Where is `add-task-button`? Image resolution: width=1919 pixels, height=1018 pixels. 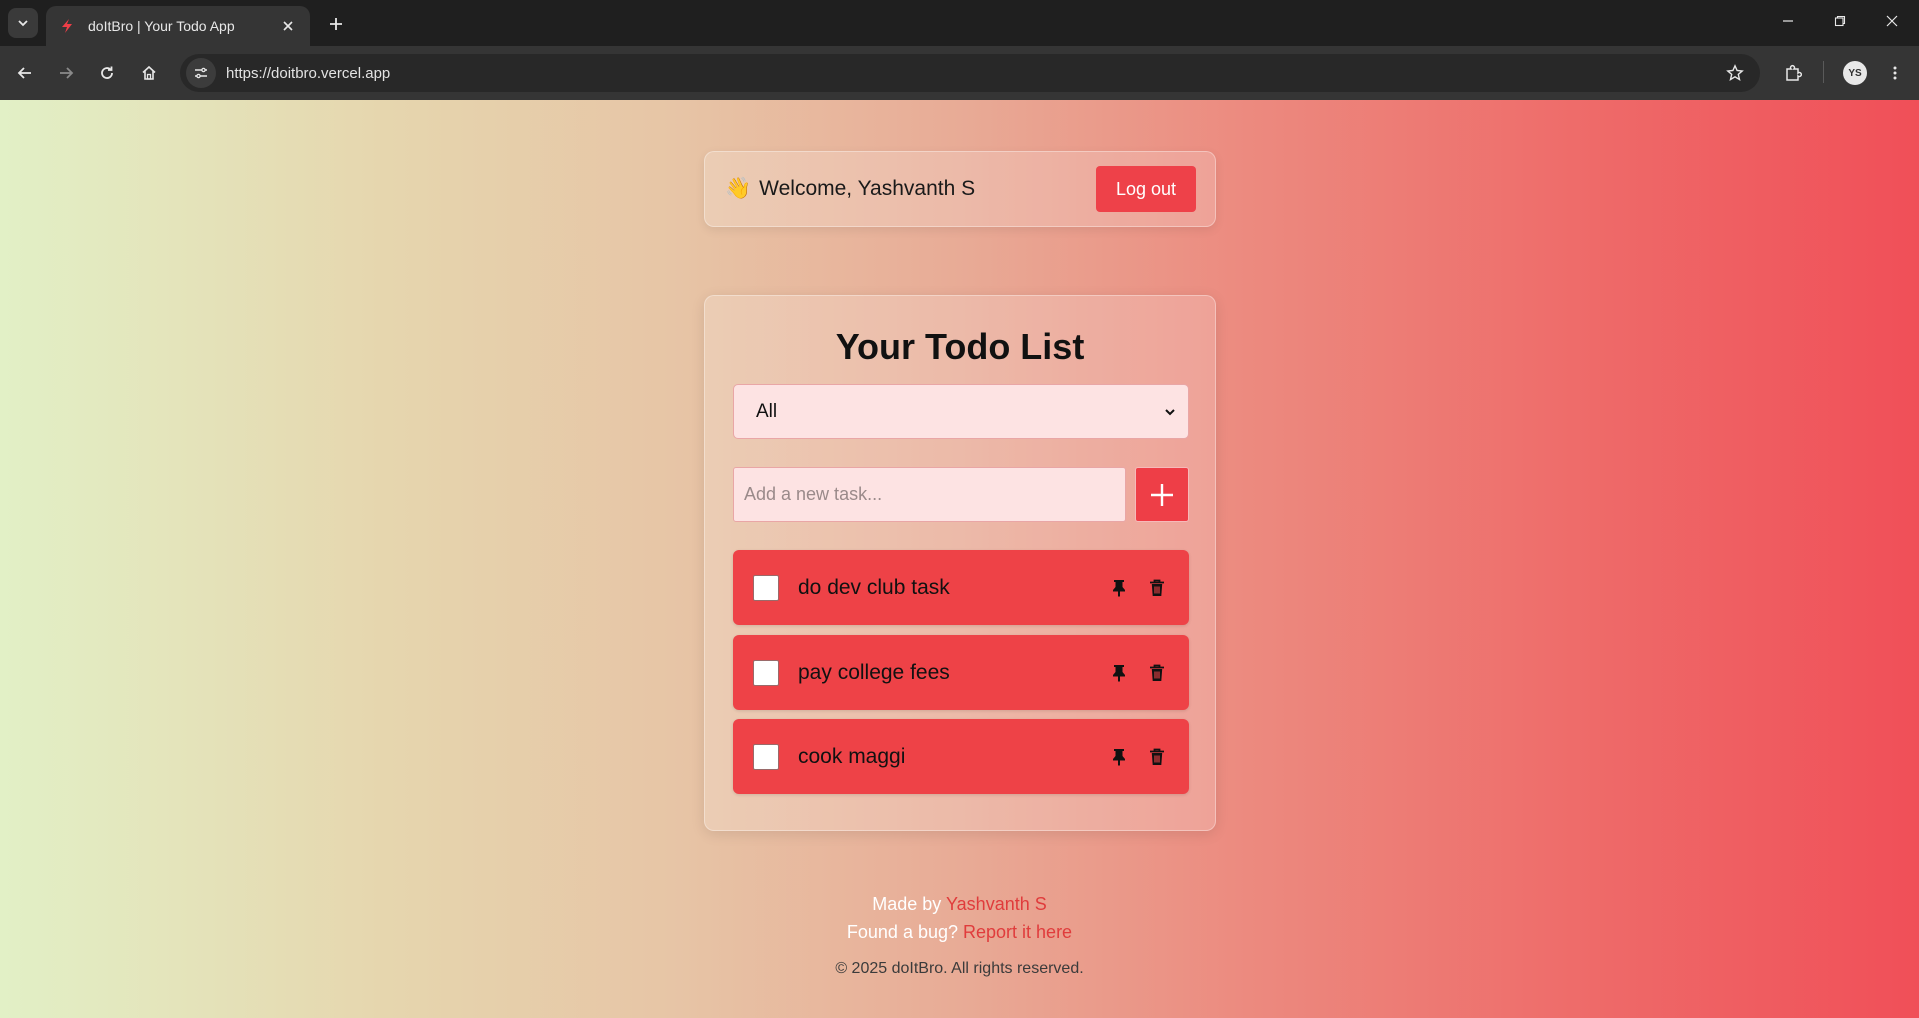
add-task-button is located at coordinates (1162, 494).